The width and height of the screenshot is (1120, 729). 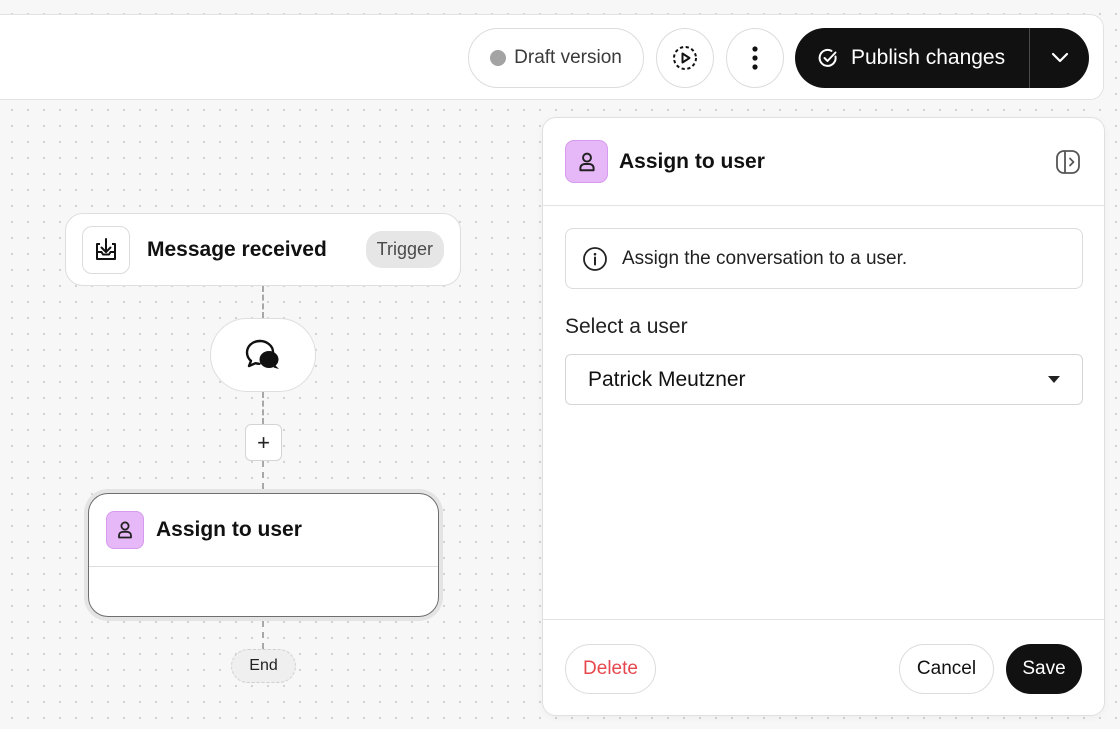 I want to click on selected-user-value: Patrick Meutzner, so click(x=667, y=379).